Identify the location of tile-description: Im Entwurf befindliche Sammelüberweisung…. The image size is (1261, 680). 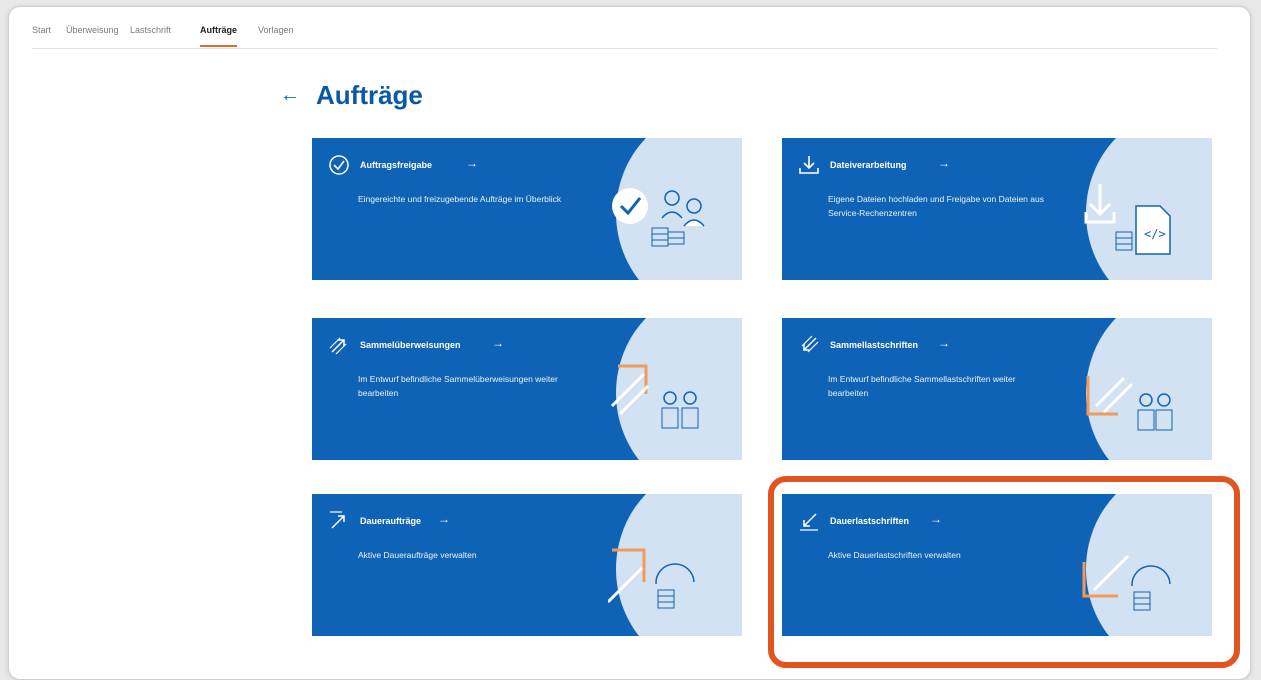
(458, 386).